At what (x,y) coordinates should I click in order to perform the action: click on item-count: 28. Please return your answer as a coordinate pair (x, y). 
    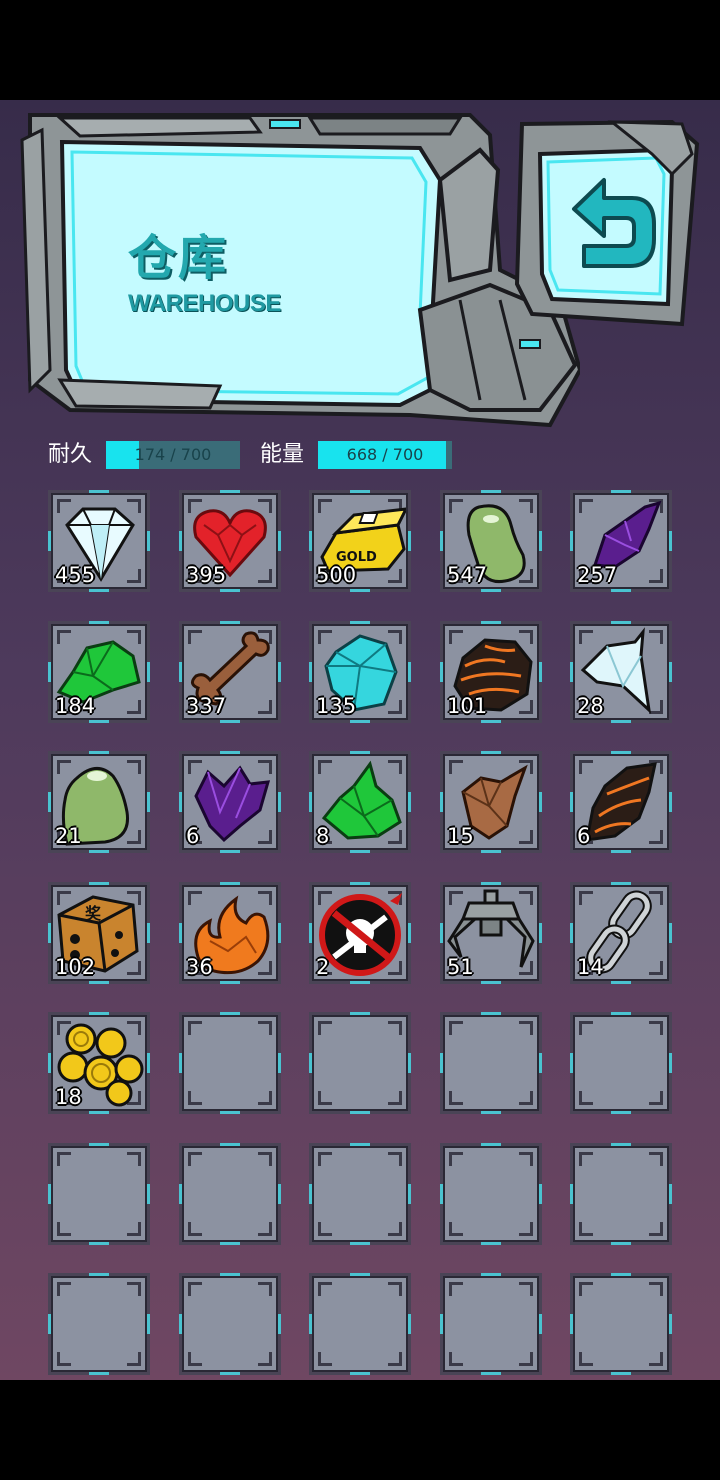
    Looking at the image, I should click on (590, 706).